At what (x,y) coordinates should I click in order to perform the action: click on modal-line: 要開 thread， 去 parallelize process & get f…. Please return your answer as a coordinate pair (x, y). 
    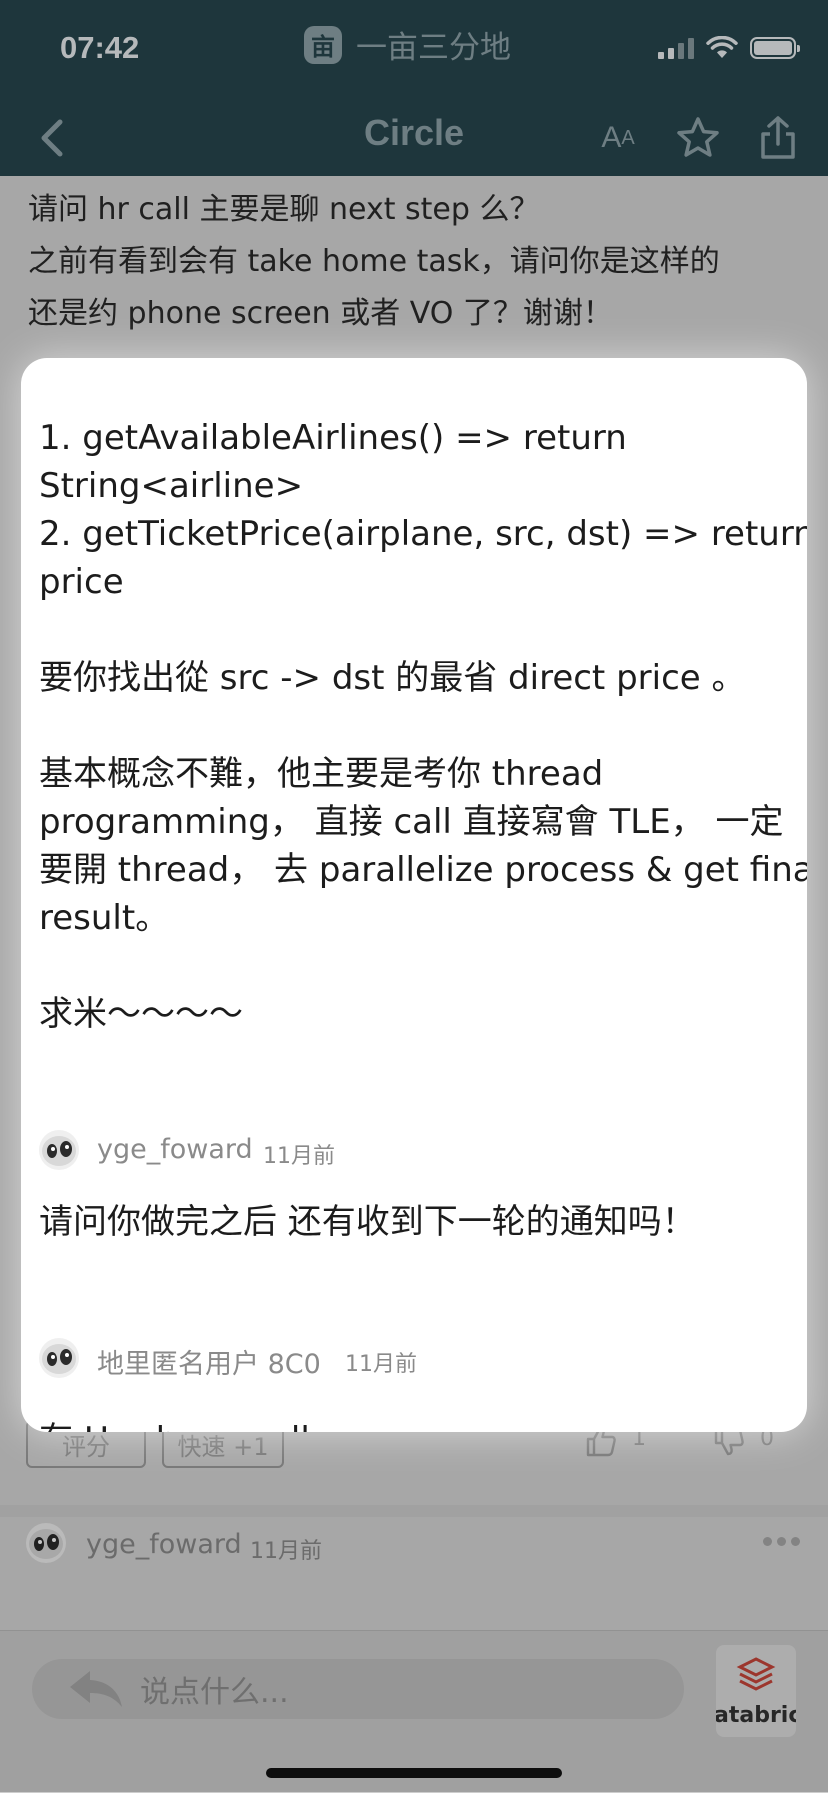
    Looking at the image, I should click on (423, 870).